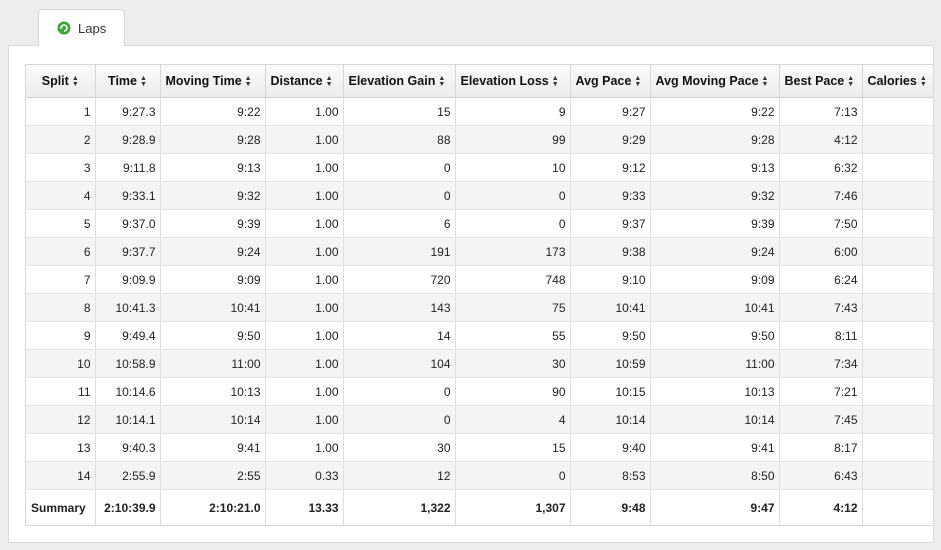 The image size is (941, 550). I want to click on table-cell: 9:37.0, so click(128, 223).